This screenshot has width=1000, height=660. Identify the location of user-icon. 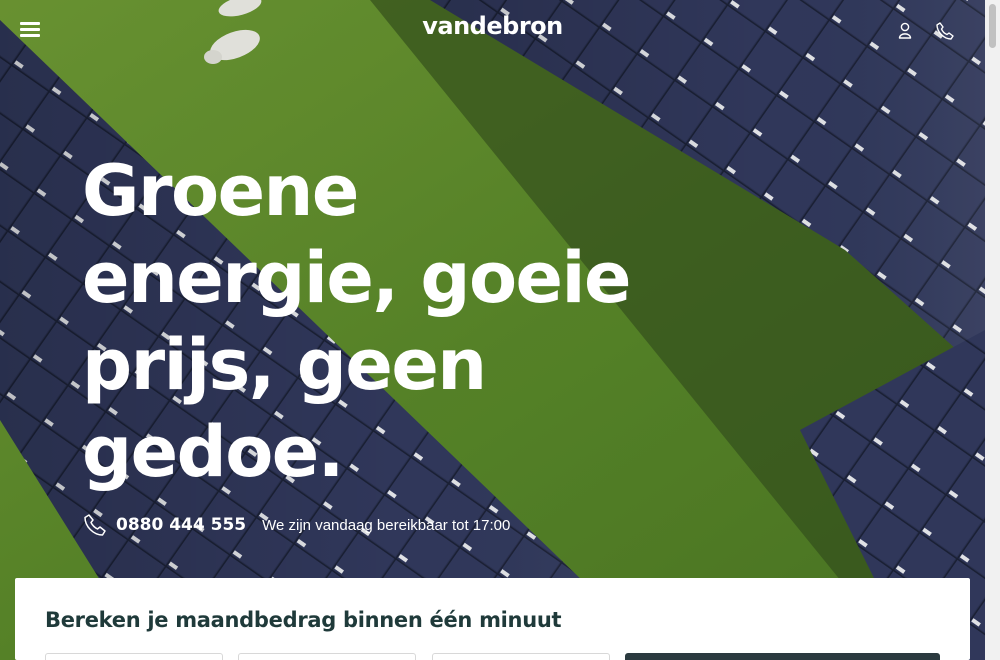
(905, 31).